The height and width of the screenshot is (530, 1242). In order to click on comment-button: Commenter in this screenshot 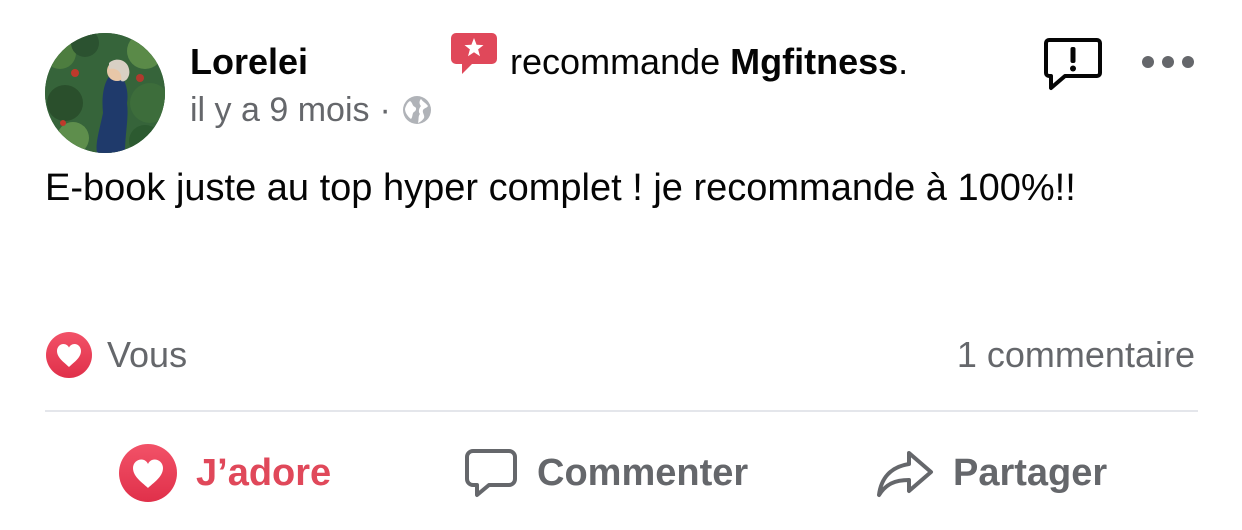, I will do `click(605, 473)`.